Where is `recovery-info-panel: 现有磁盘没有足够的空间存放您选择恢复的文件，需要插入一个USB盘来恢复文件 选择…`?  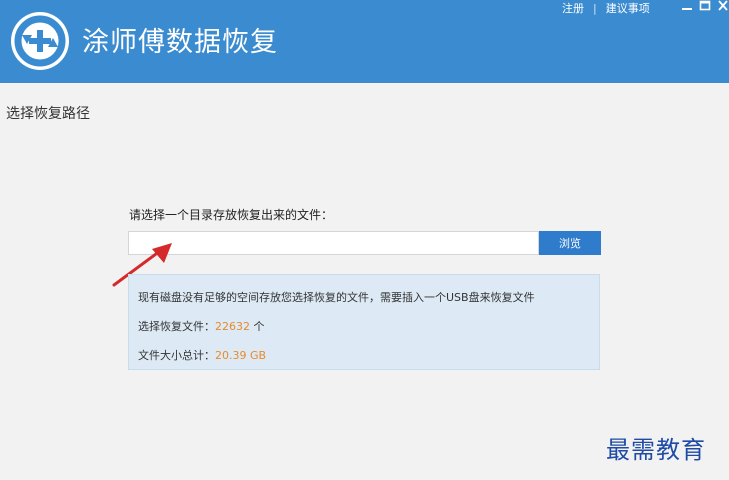 recovery-info-panel: 现有磁盘没有足够的空间存放您选择恢复的文件，需要插入一个USB盘来恢复文件 选择… is located at coordinates (364, 322).